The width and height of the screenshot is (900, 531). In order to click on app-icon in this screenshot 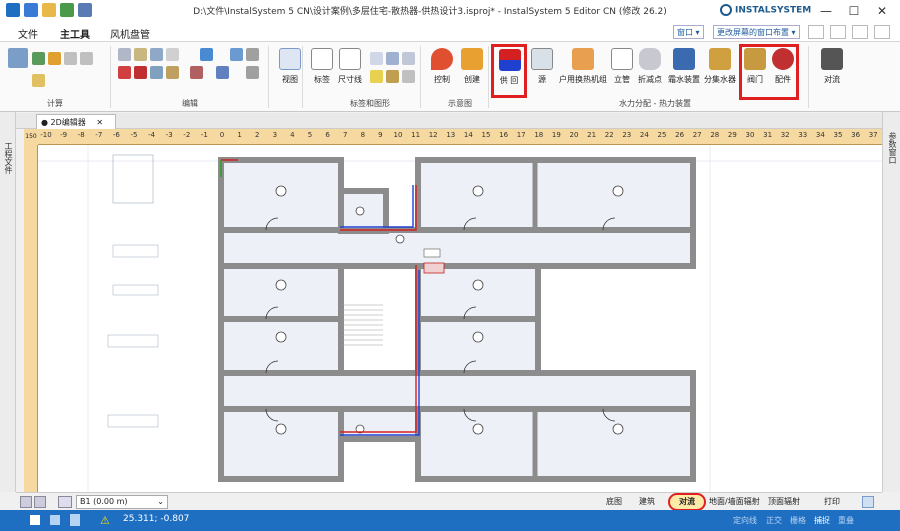, I will do `click(13, 10)`.